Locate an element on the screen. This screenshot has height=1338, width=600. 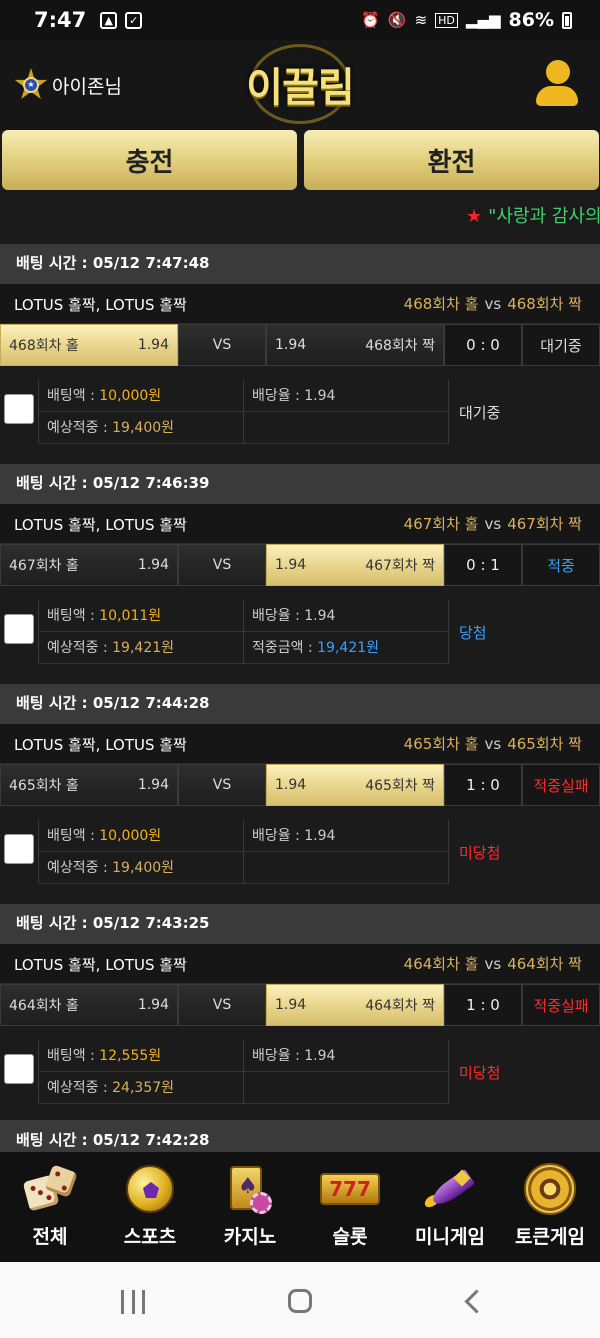
tab-sports: 스포츠 is located at coordinates (150, 1207).